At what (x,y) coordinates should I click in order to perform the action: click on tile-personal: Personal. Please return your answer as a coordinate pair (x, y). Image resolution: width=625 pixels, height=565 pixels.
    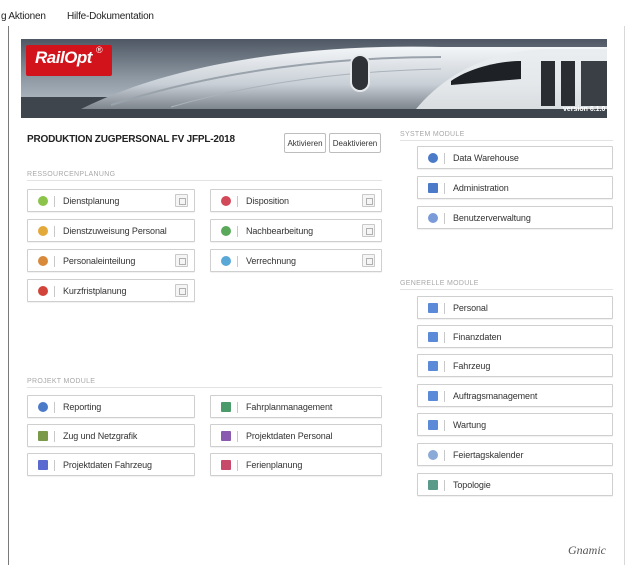
    Looking at the image, I should click on (515, 307).